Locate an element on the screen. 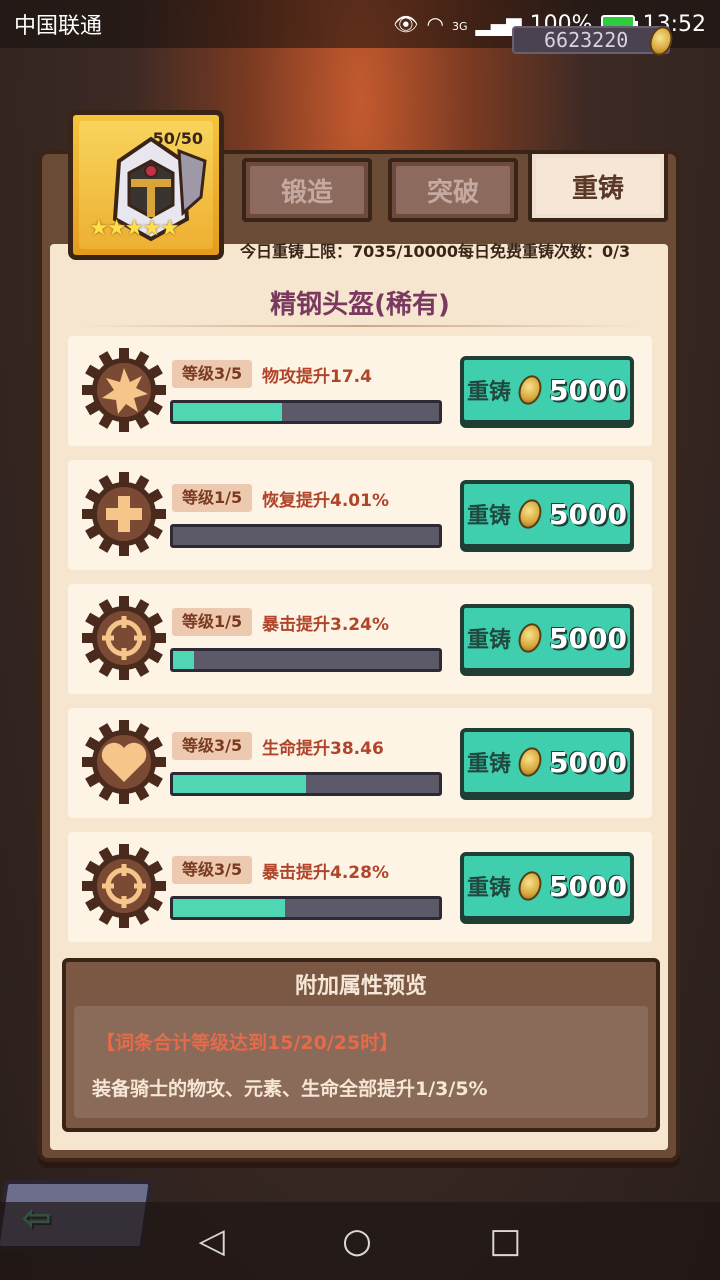 The width and height of the screenshot is (720, 1280). explosion-icon is located at coordinates (124, 390).